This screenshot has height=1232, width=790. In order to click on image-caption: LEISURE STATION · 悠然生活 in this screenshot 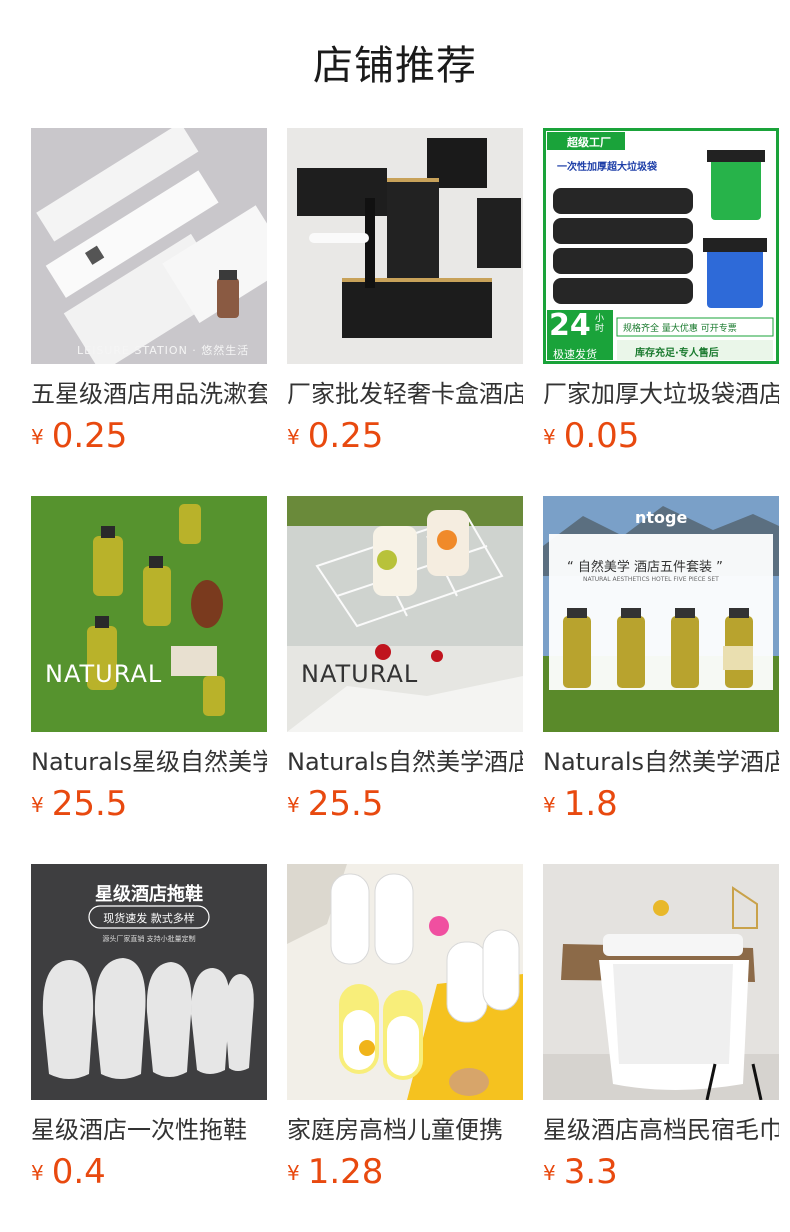, I will do `click(163, 350)`.